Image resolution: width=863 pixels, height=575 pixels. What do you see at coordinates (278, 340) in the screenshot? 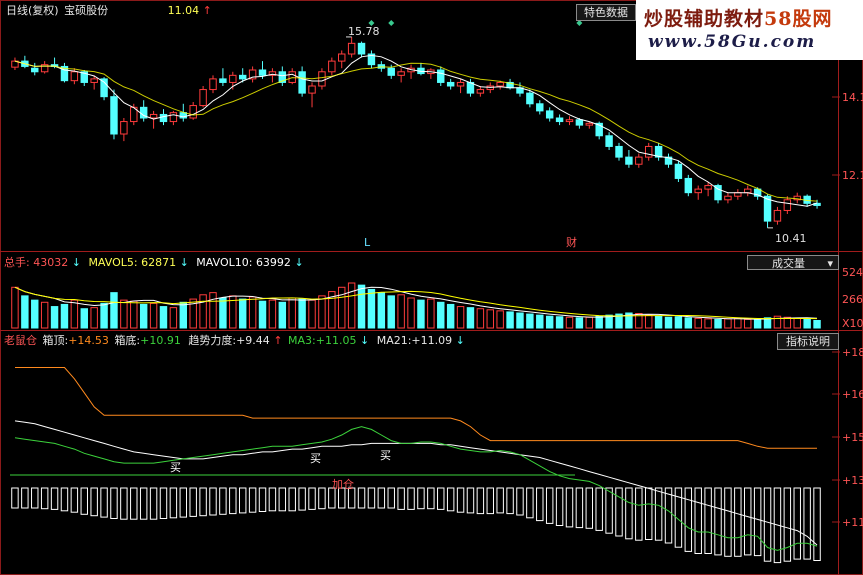
I see `up-arrow-icon: ↑` at bounding box center [278, 340].